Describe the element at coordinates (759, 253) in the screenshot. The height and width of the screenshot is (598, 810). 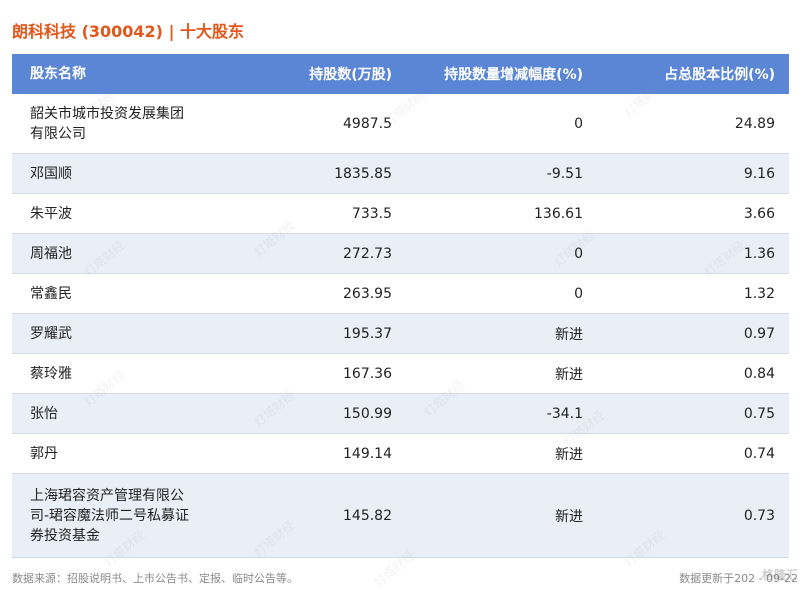
I see `cell-ratio: 1.36` at that location.